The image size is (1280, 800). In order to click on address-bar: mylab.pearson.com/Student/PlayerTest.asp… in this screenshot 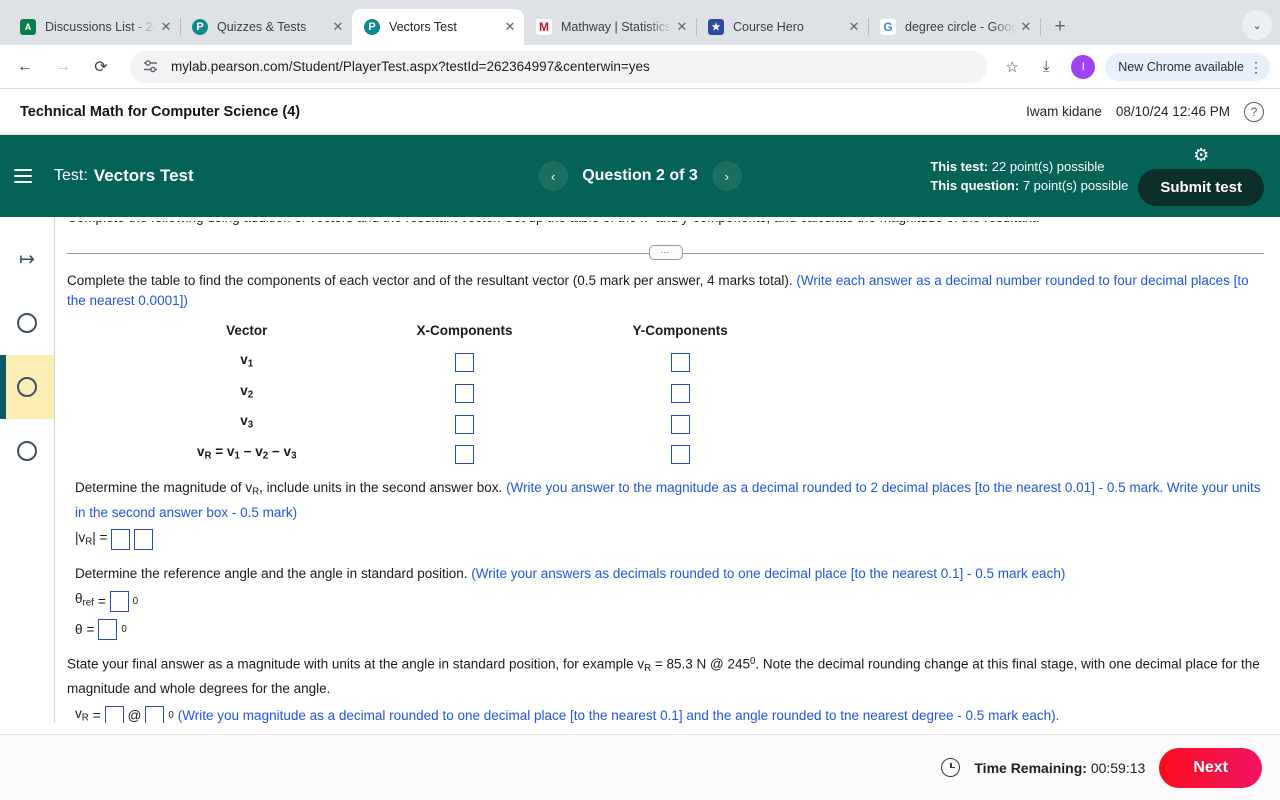, I will do `click(559, 66)`.